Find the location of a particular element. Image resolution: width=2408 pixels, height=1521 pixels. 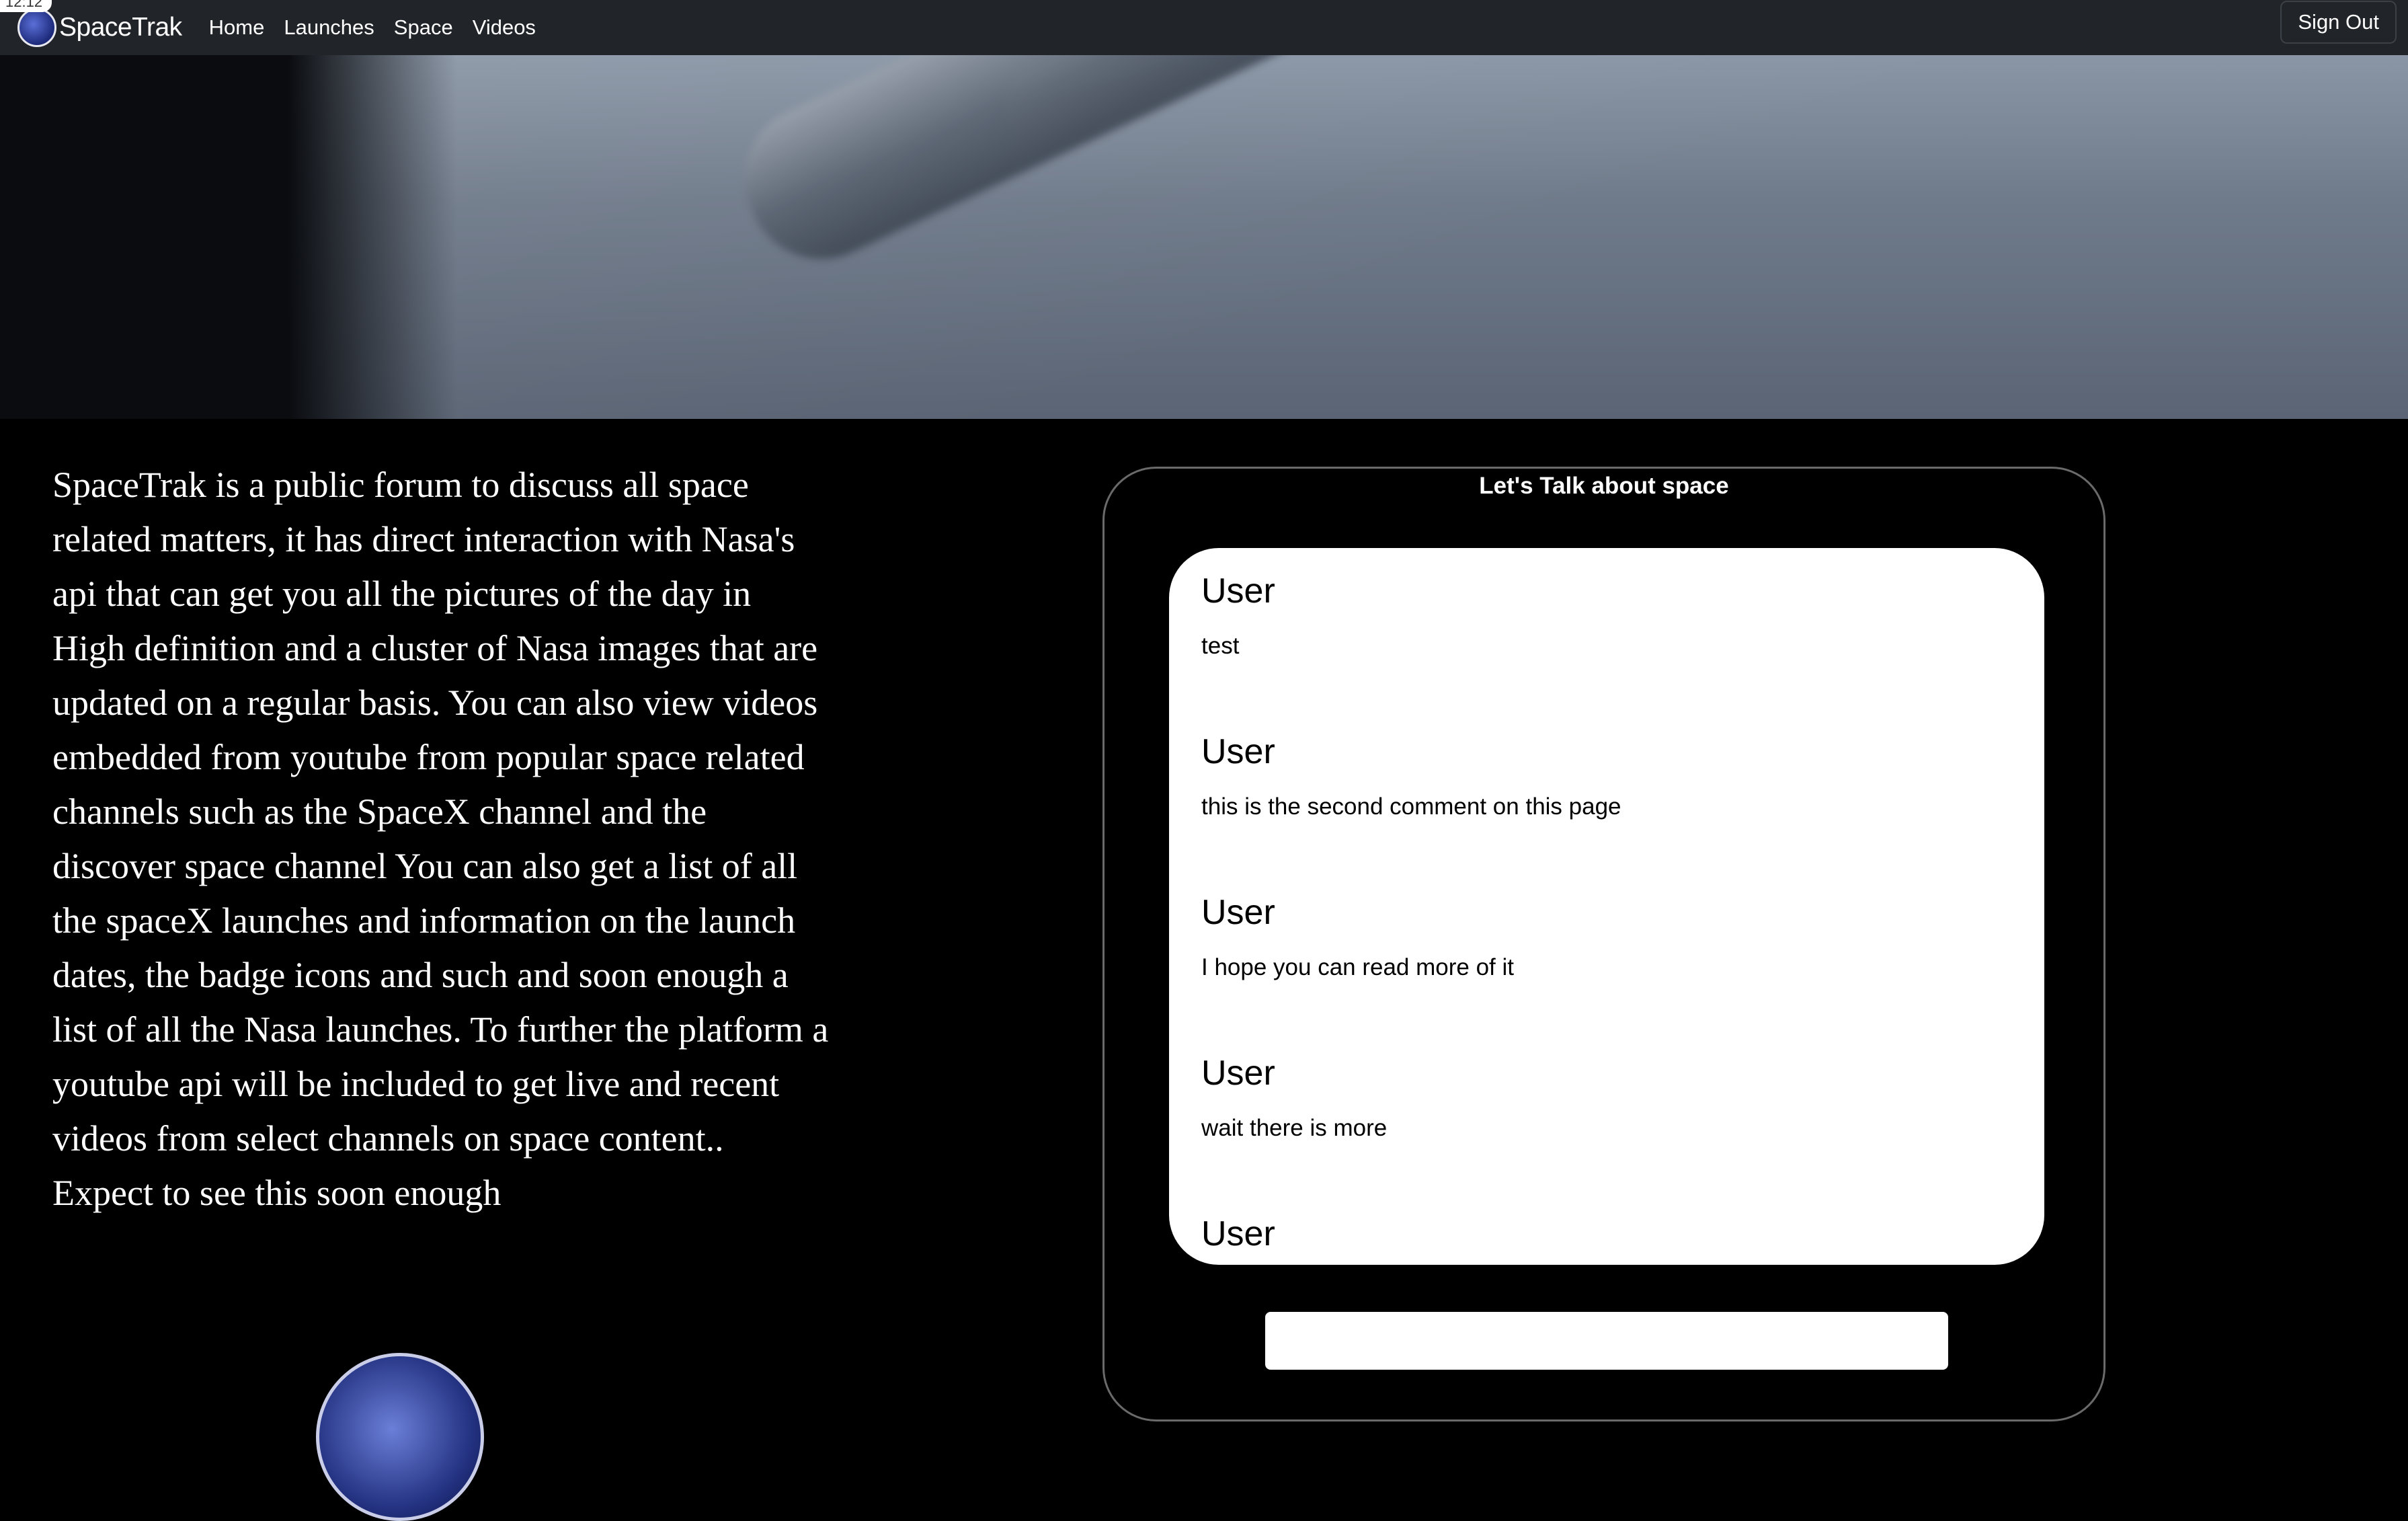

nav-links: Home Launches Space Videos is located at coordinates (382, 27).